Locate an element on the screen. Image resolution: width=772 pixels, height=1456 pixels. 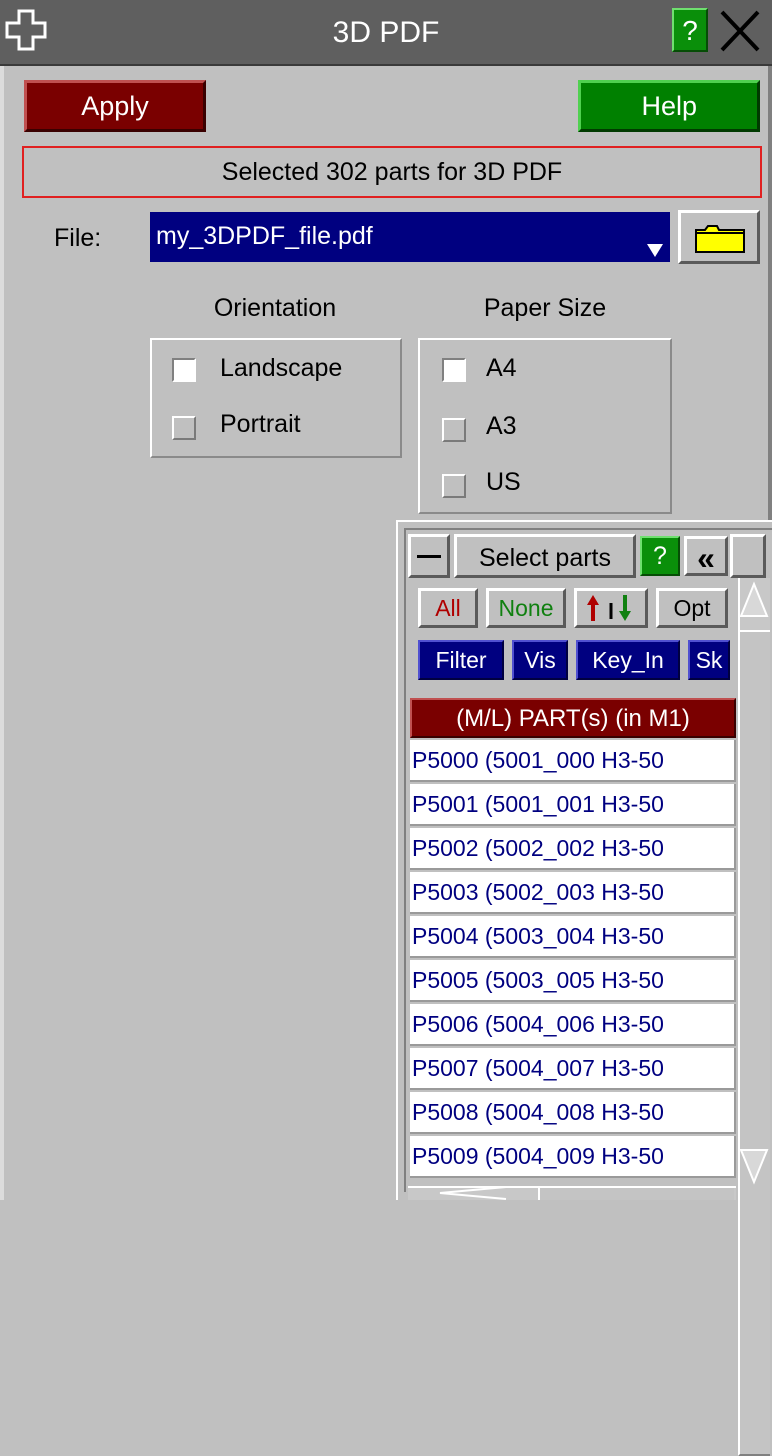
window-help-button: ? is located at coordinates (690, 30).